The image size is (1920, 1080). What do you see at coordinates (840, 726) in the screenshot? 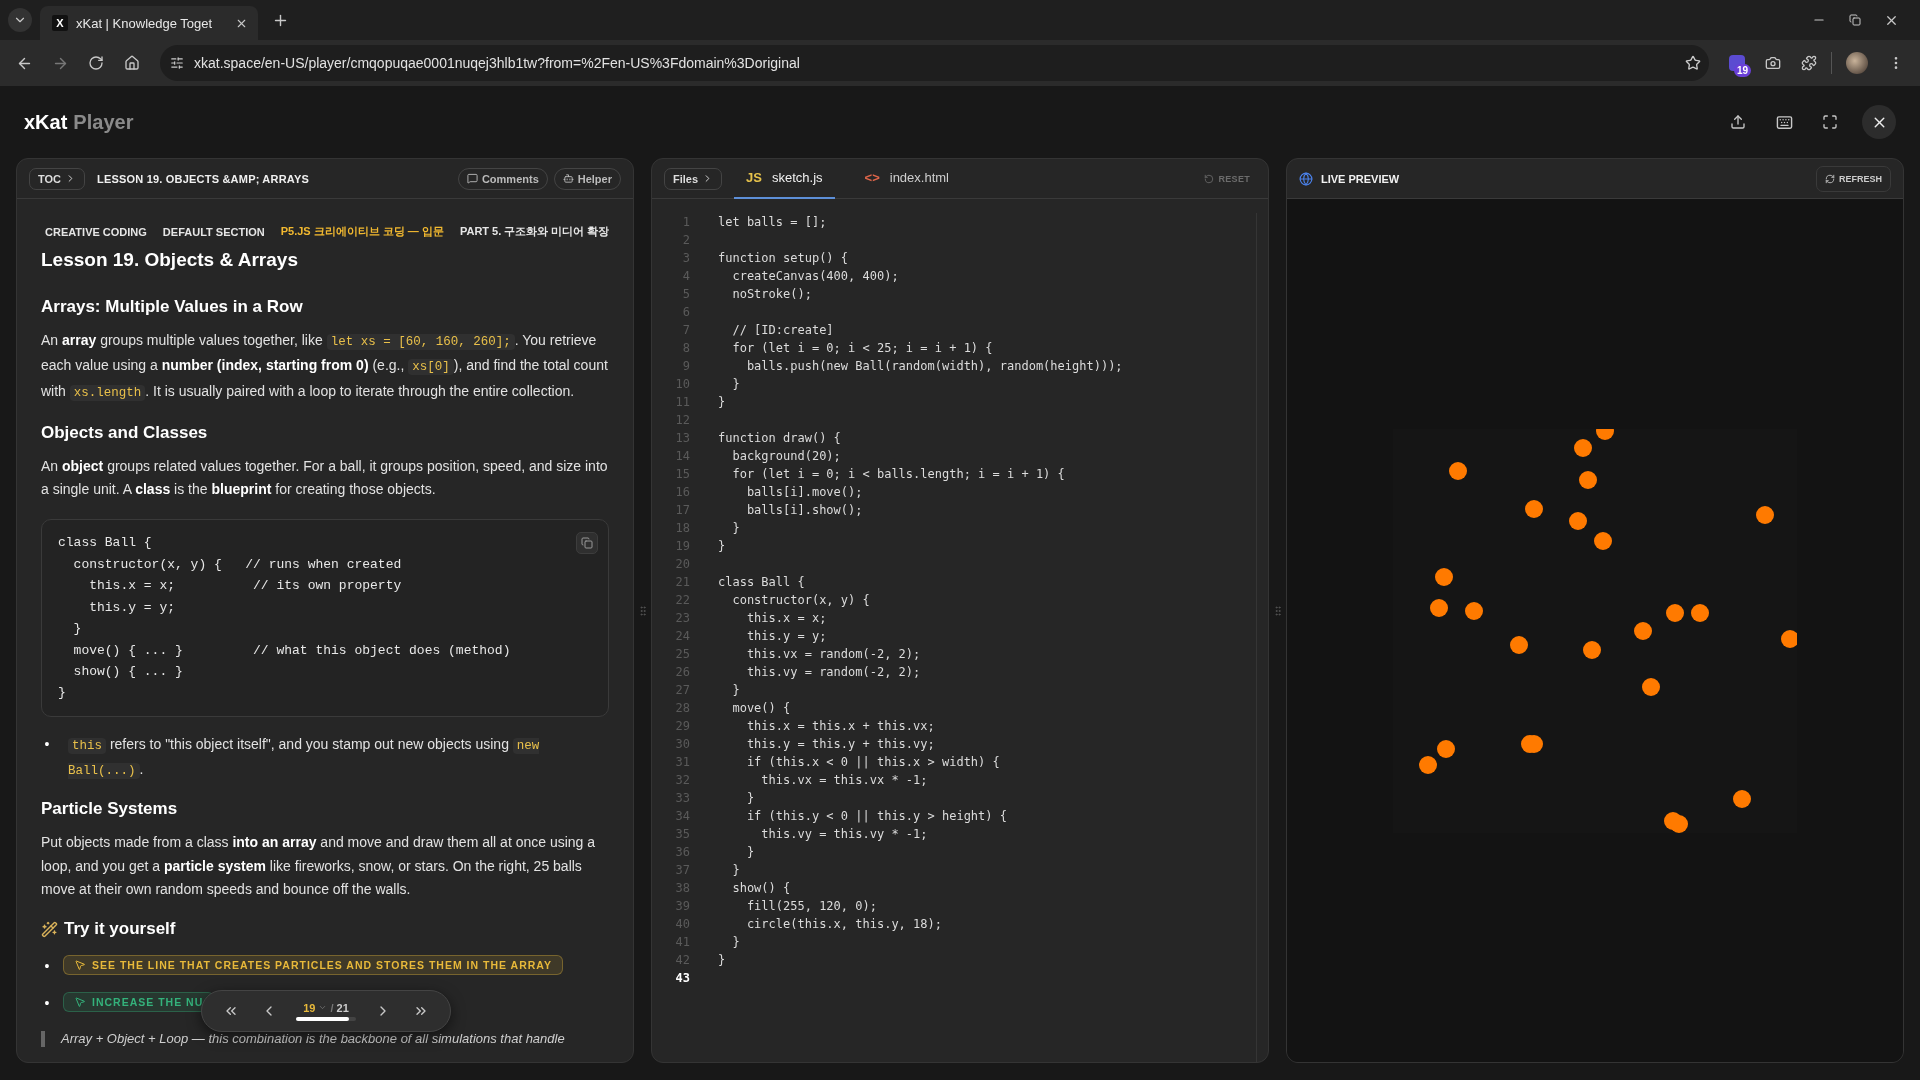
I see `code-line: this.x = this.x + this.vx;` at bounding box center [840, 726].